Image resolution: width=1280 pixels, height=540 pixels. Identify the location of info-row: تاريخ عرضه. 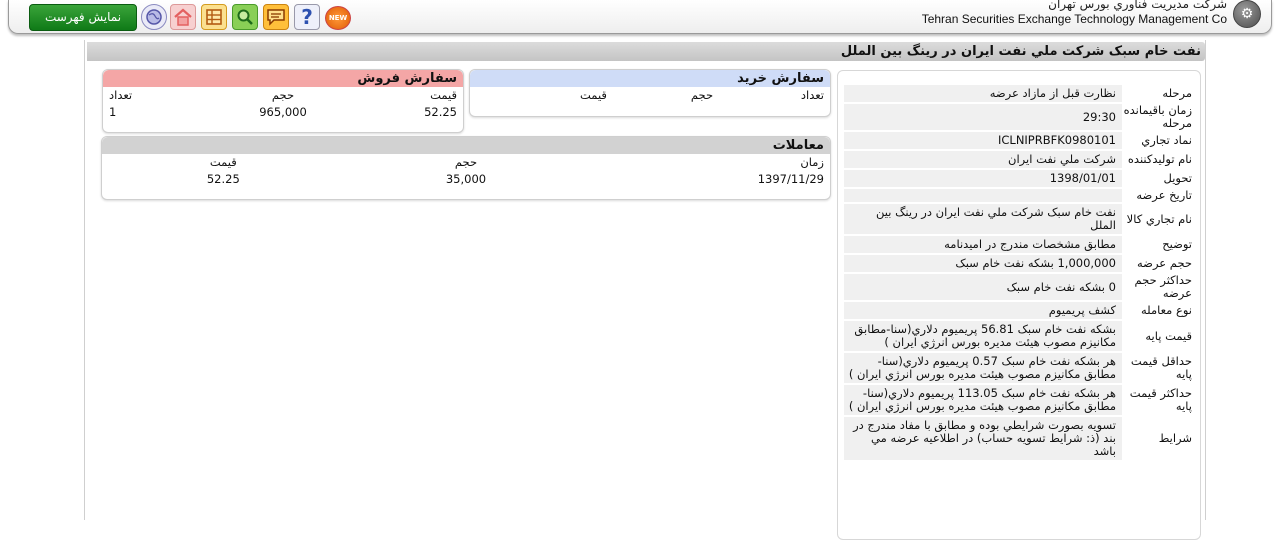
(1021, 195).